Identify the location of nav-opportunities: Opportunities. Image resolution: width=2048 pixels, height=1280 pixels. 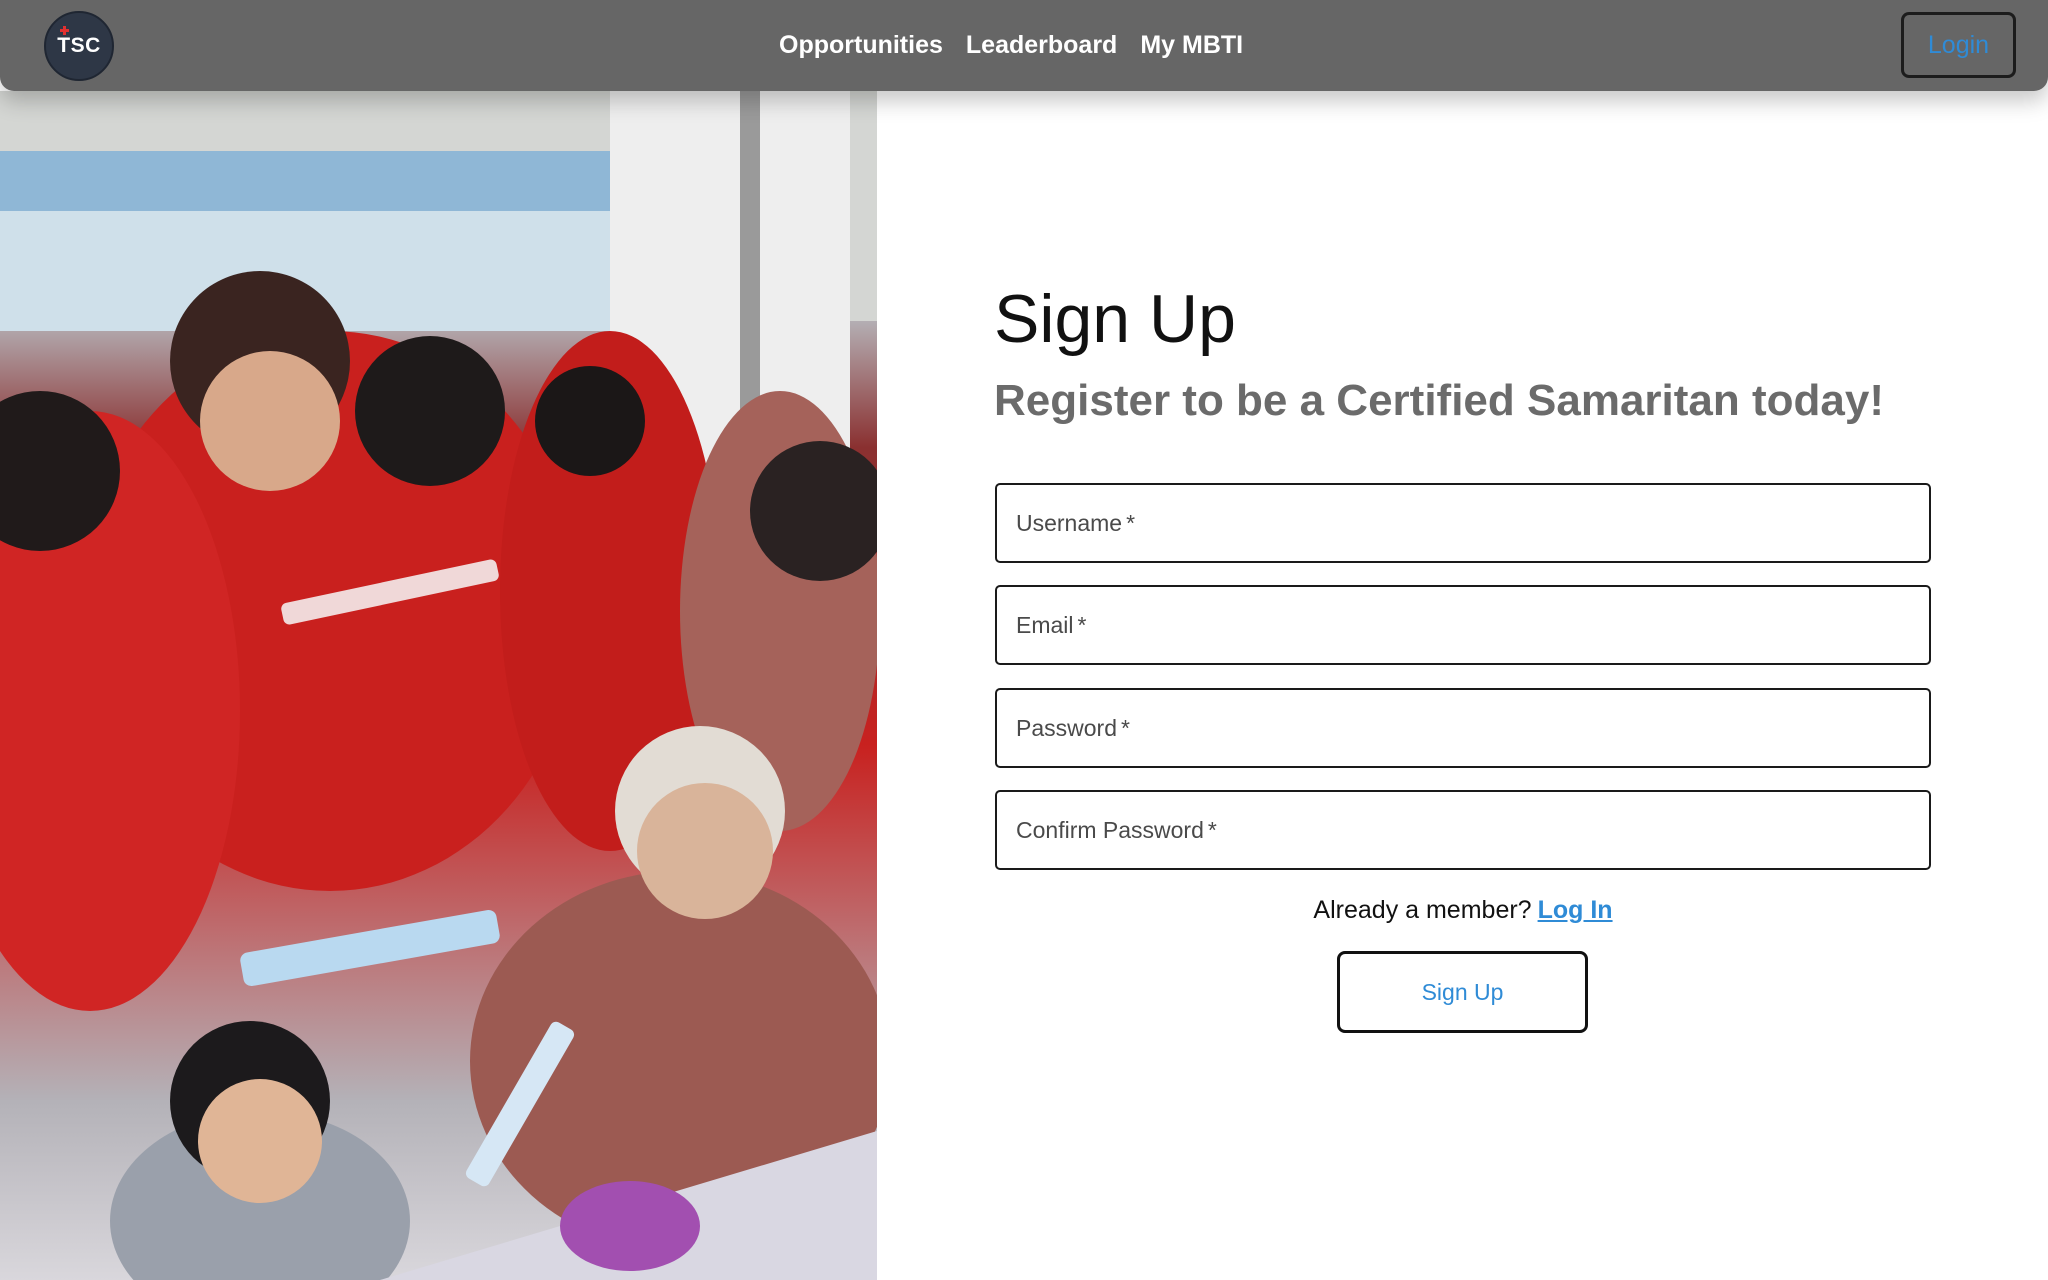
(861, 45).